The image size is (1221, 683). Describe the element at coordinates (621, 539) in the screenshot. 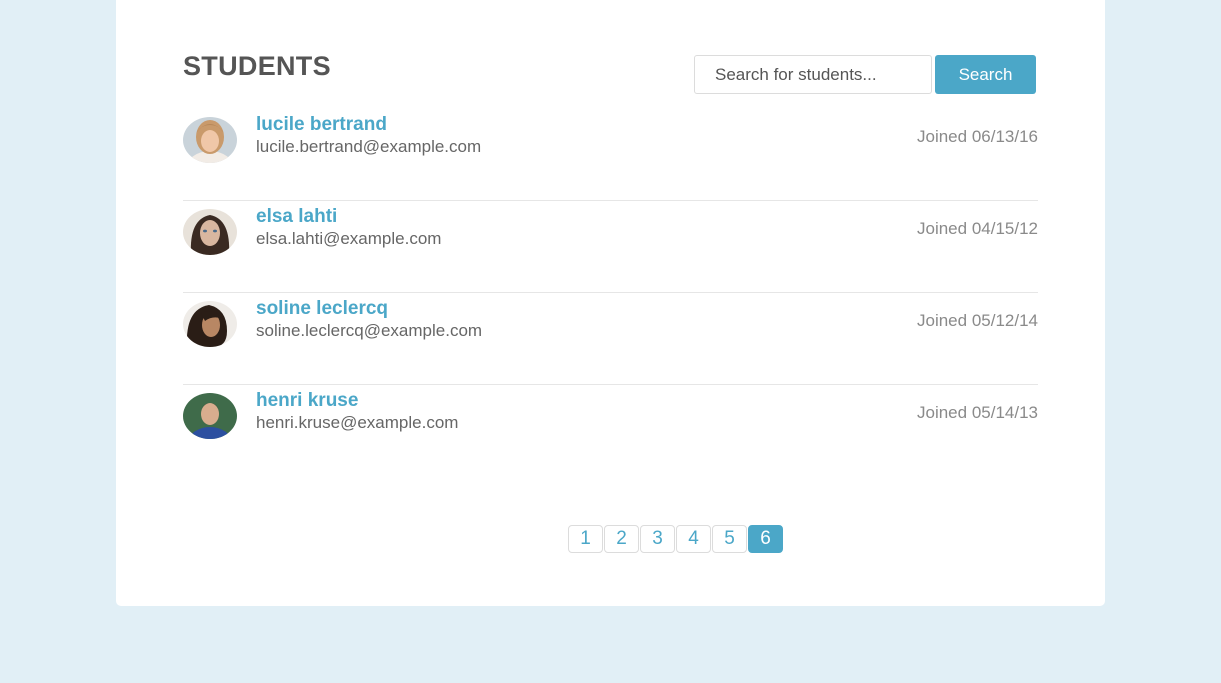

I see `page-button-2: 2` at that location.